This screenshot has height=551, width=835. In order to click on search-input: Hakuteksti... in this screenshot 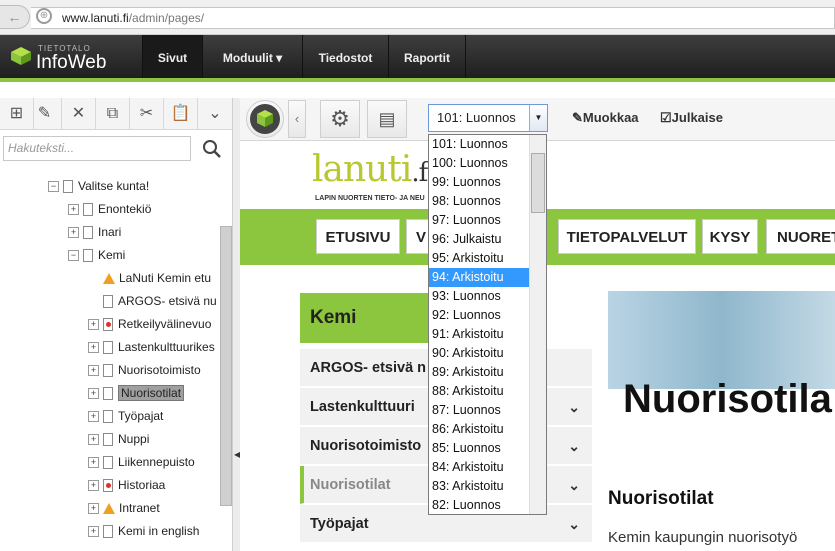, I will do `click(97, 148)`.